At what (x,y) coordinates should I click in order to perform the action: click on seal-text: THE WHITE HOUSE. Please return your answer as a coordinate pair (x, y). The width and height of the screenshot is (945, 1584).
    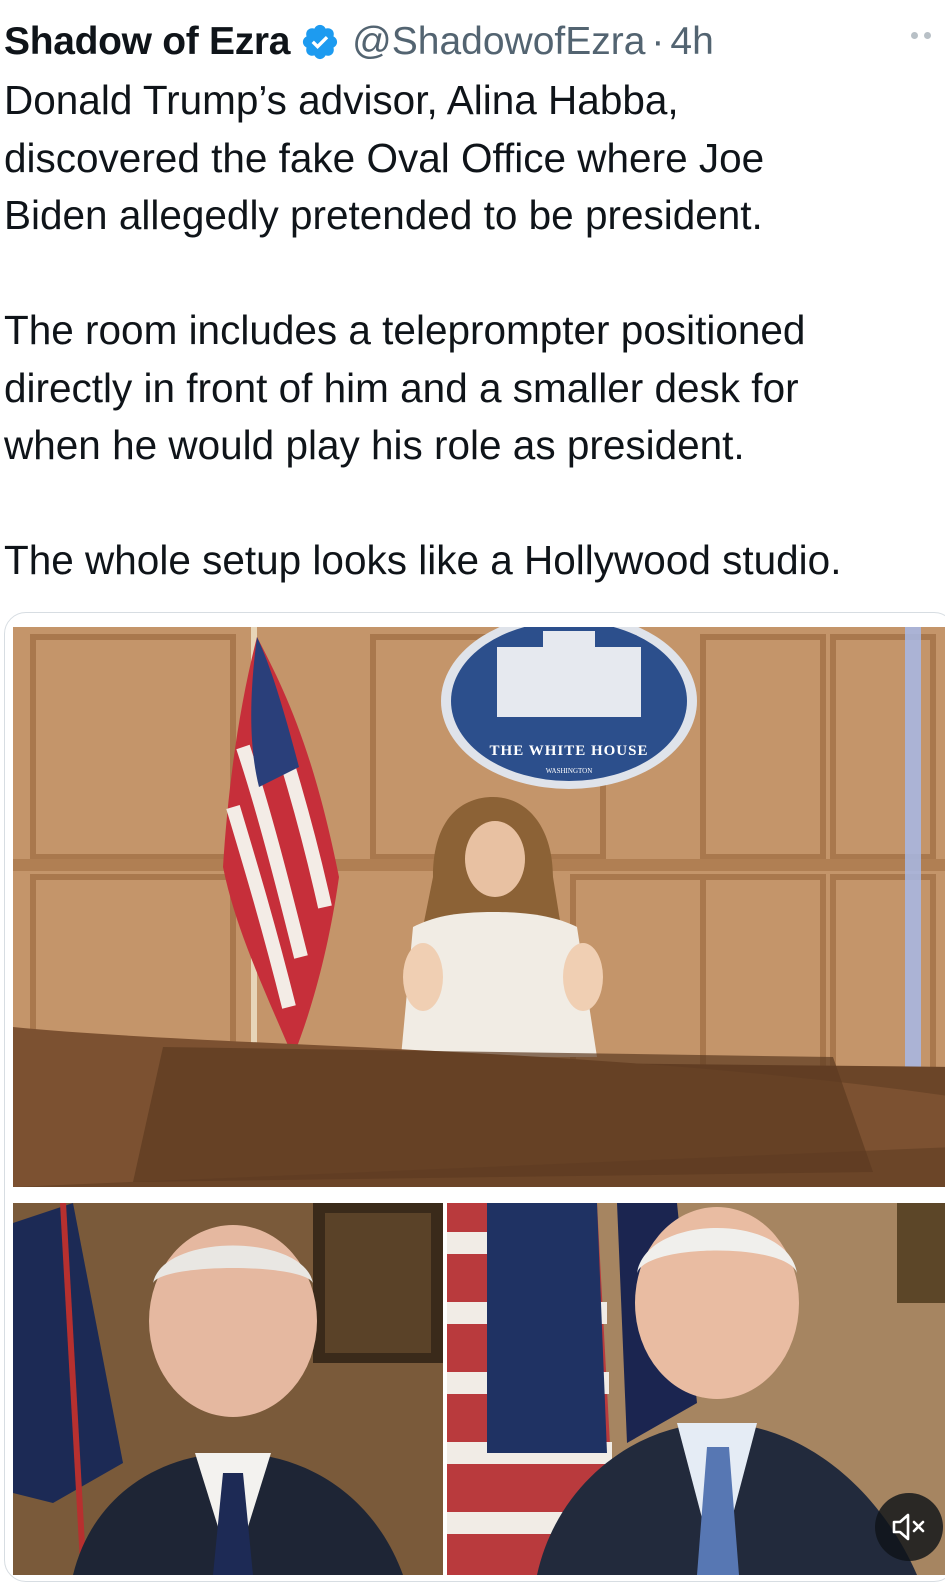
    Looking at the image, I should click on (569, 751).